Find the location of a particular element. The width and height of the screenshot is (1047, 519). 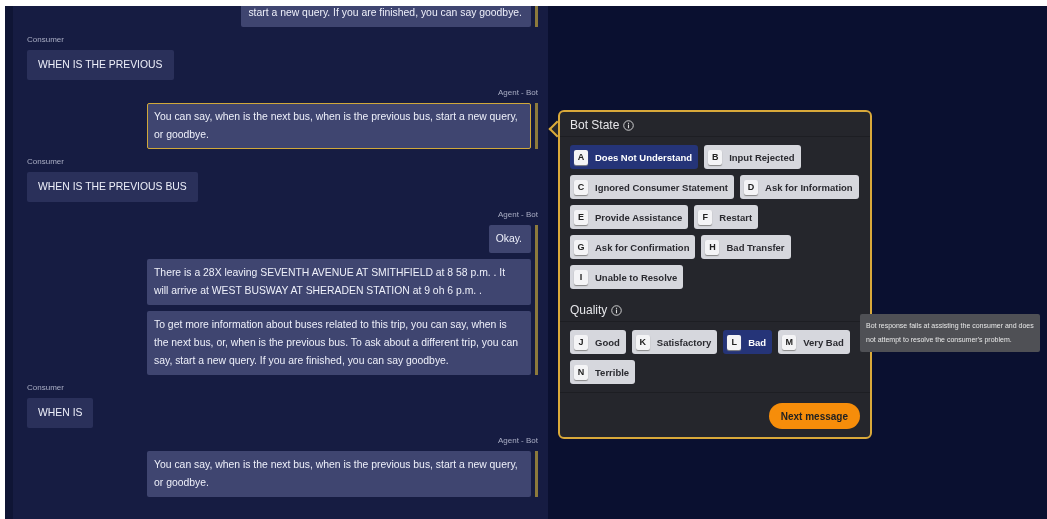

shortcut-key: I is located at coordinates (581, 277).